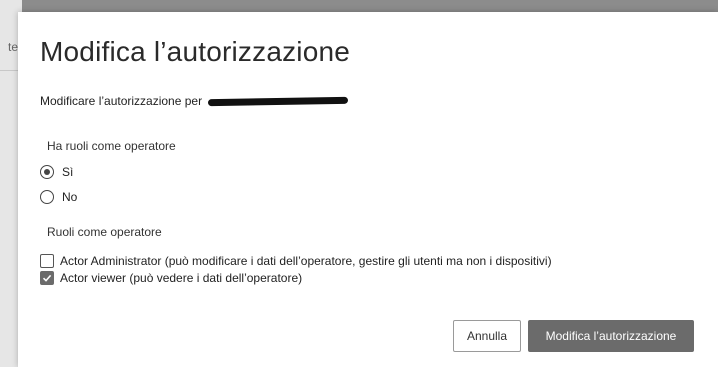 The image size is (718, 367). What do you see at coordinates (70, 197) in the screenshot?
I see `radio-no-label: No` at bounding box center [70, 197].